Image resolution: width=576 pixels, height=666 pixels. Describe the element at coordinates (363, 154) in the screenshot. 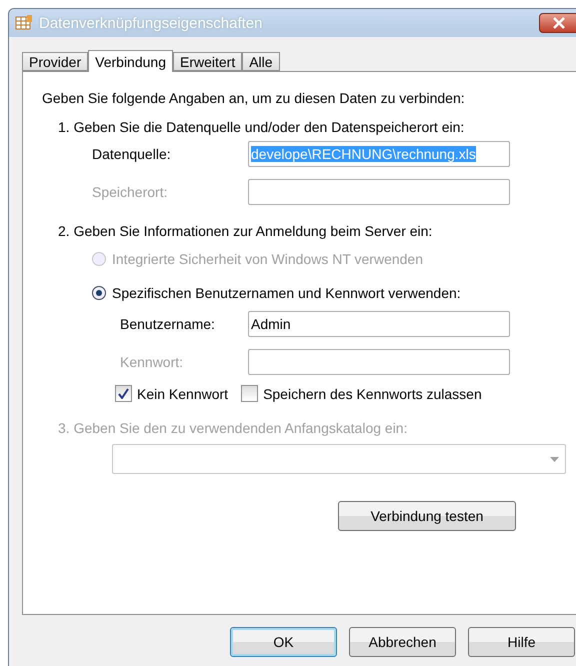

I see `field-value: develope\RECHNUNG\rechnung.xls` at that location.